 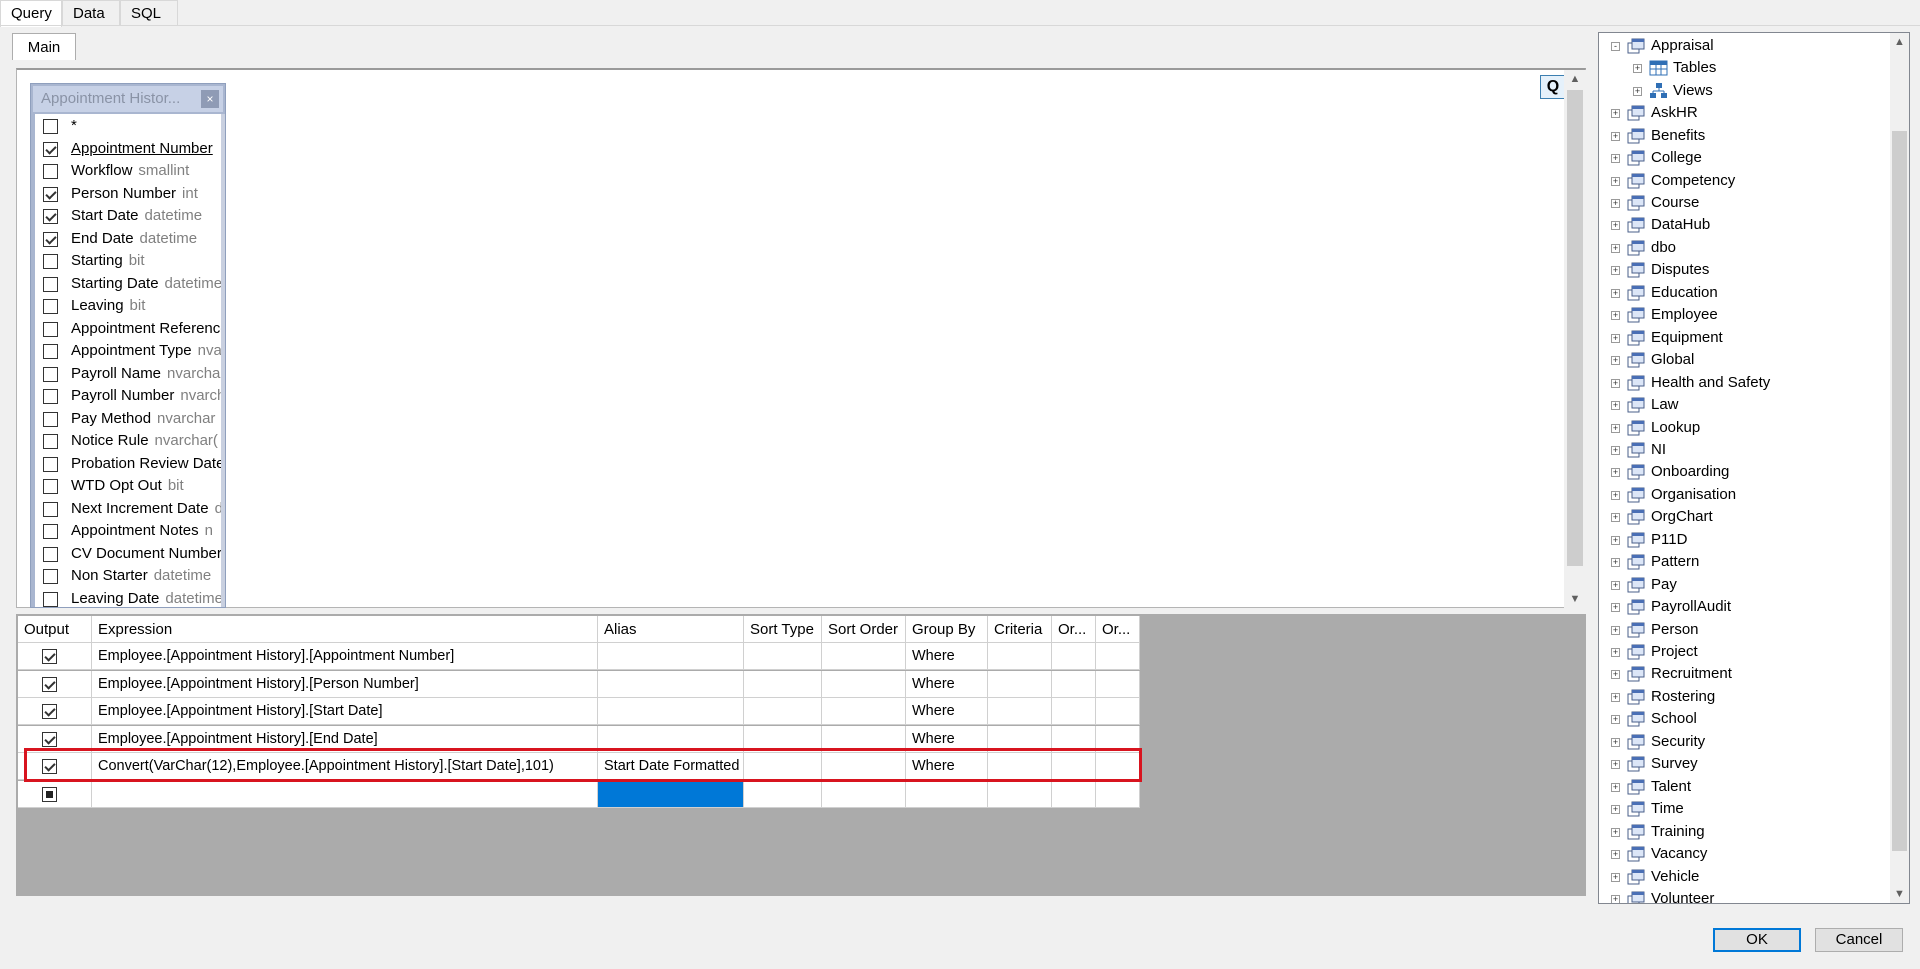 What do you see at coordinates (128, 598) in the screenshot?
I see `column-item: Leaving Date datetime` at bounding box center [128, 598].